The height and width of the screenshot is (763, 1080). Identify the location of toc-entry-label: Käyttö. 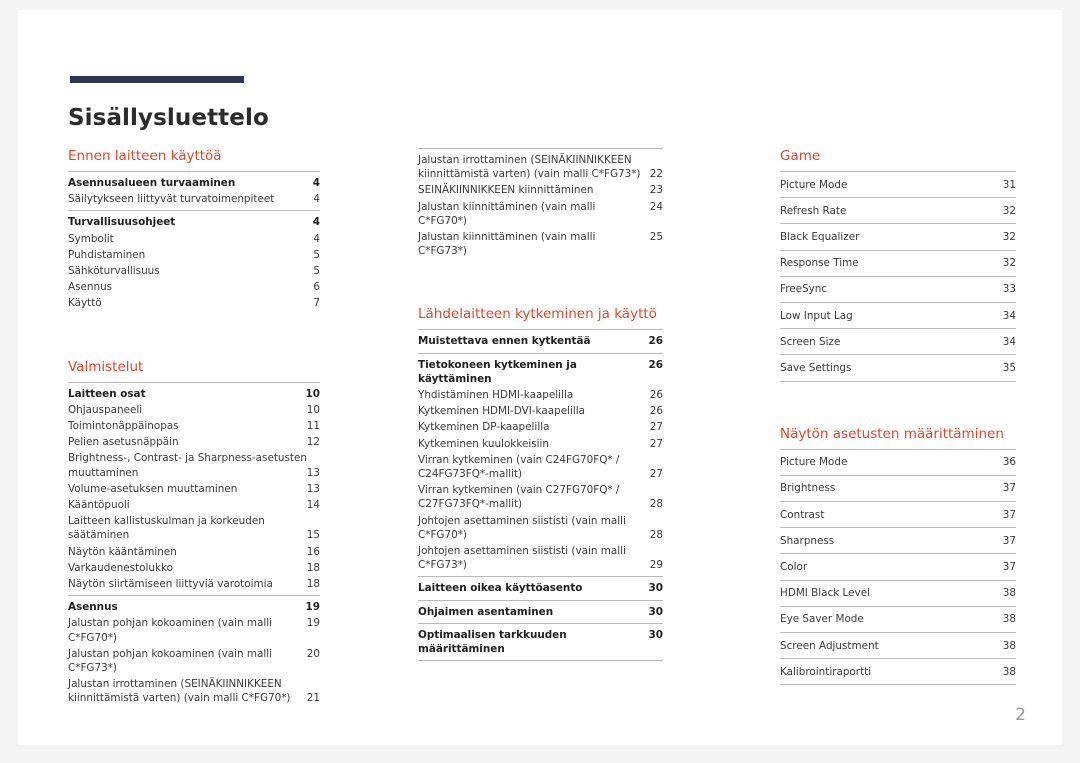
(85, 303).